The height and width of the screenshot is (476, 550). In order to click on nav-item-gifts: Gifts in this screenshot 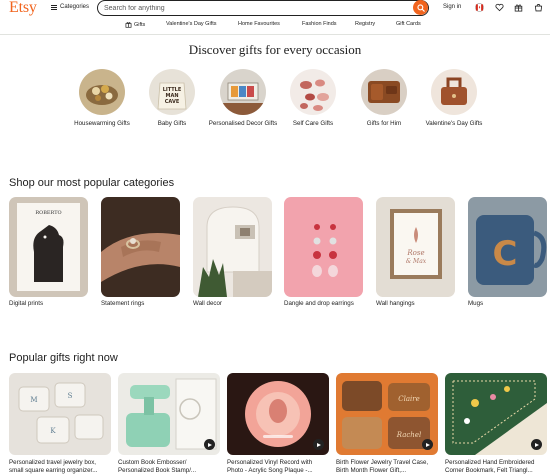, I will do `click(135, 24)`.